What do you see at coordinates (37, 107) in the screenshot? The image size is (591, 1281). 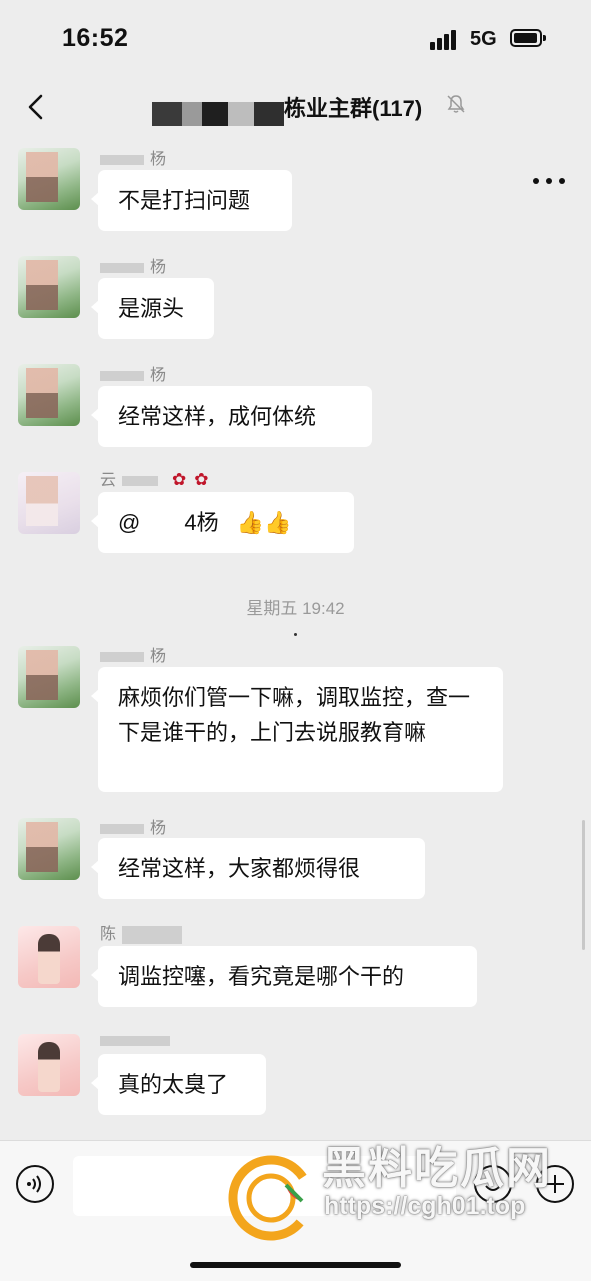 I see `back-icon` at bounding box center [37, 107].